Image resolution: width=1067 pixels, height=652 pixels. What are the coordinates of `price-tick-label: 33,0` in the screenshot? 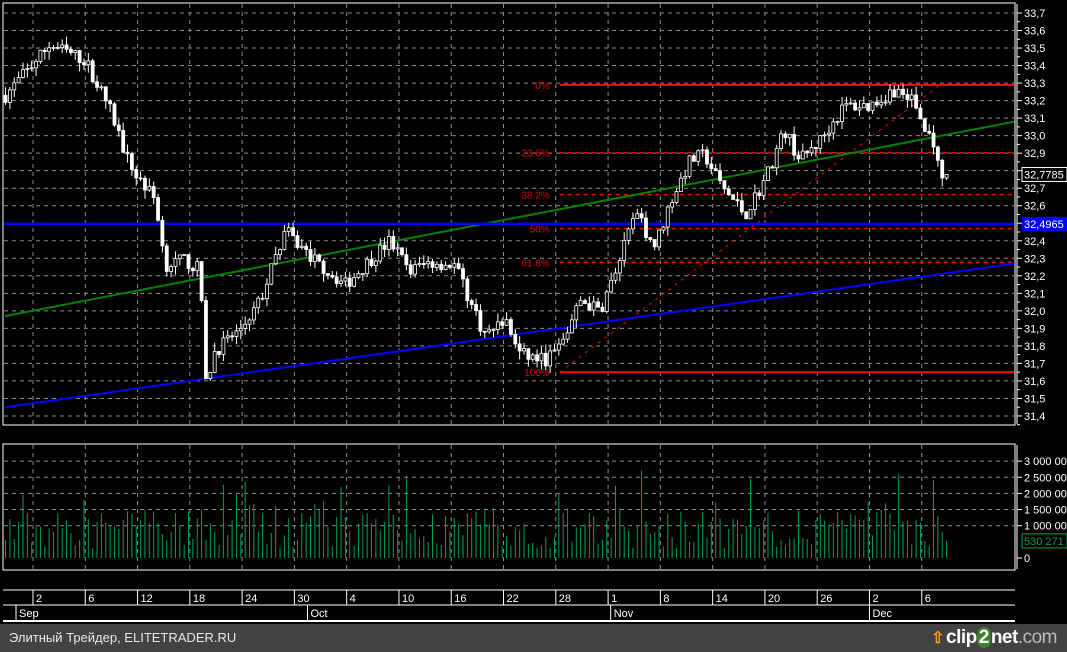 It's located at (1034, 137).